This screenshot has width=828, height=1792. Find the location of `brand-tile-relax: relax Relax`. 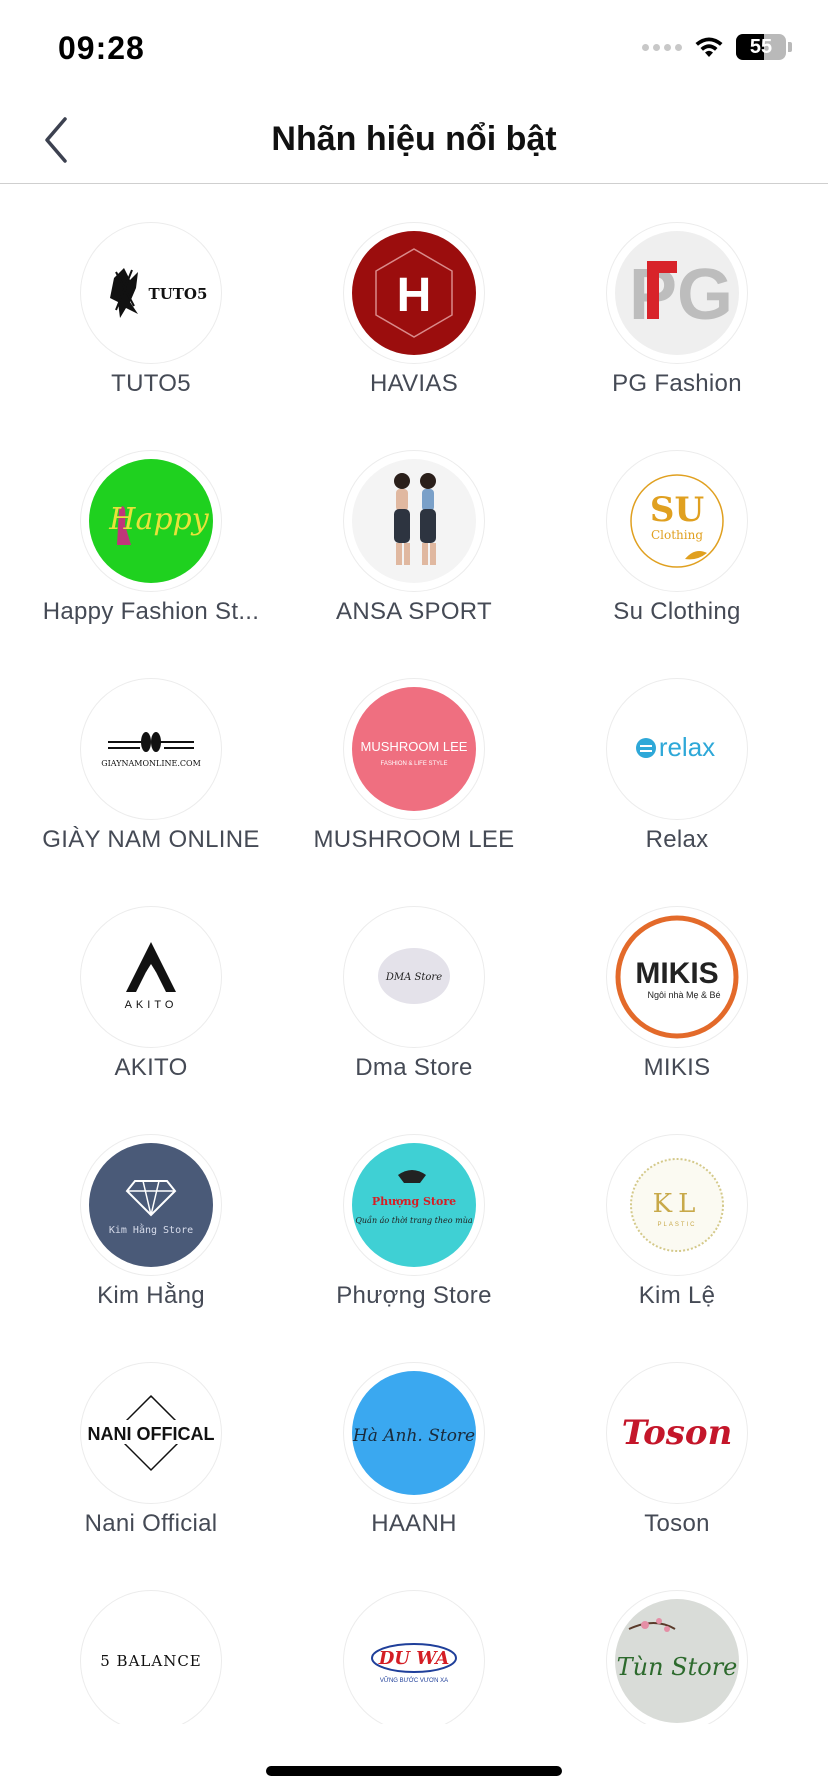

brand-tile-relax: relax Relax is located at coordinates (677, 754).